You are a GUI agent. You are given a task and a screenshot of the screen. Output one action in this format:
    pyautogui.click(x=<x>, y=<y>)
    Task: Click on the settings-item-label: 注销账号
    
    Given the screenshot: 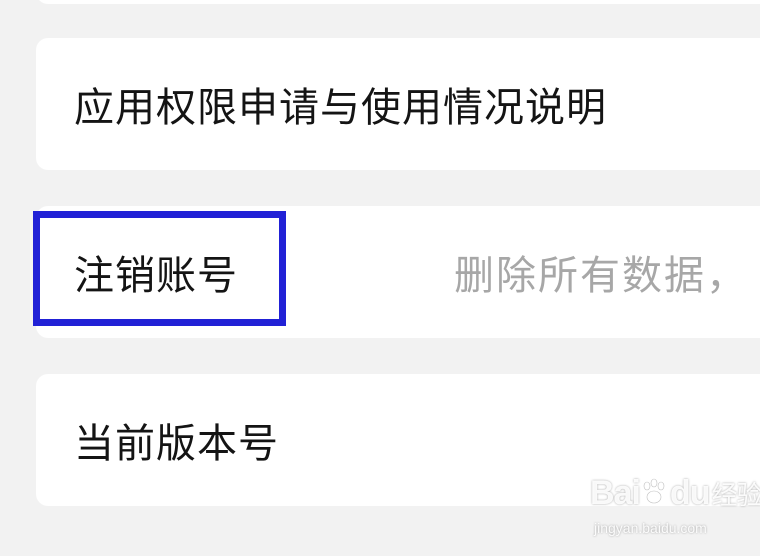 What is the action you would take?
    pyautogui.click(x=156, y=276)
    